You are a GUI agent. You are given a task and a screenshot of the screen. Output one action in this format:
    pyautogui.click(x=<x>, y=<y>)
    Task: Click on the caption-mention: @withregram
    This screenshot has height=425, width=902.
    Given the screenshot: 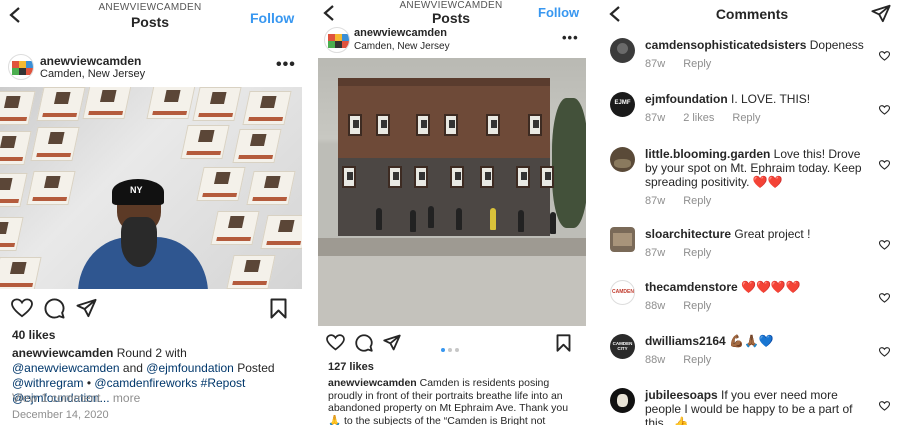 What is the action you would take?
    pyautogui.click(x=48, y=383)
    